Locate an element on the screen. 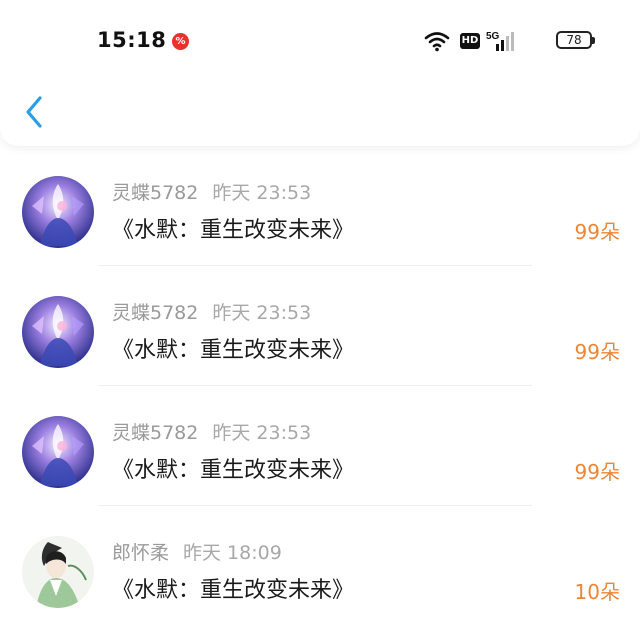 This screenshot has height=626, width=640. gift-amount: 10朵 is located at coordinates (597, 592).